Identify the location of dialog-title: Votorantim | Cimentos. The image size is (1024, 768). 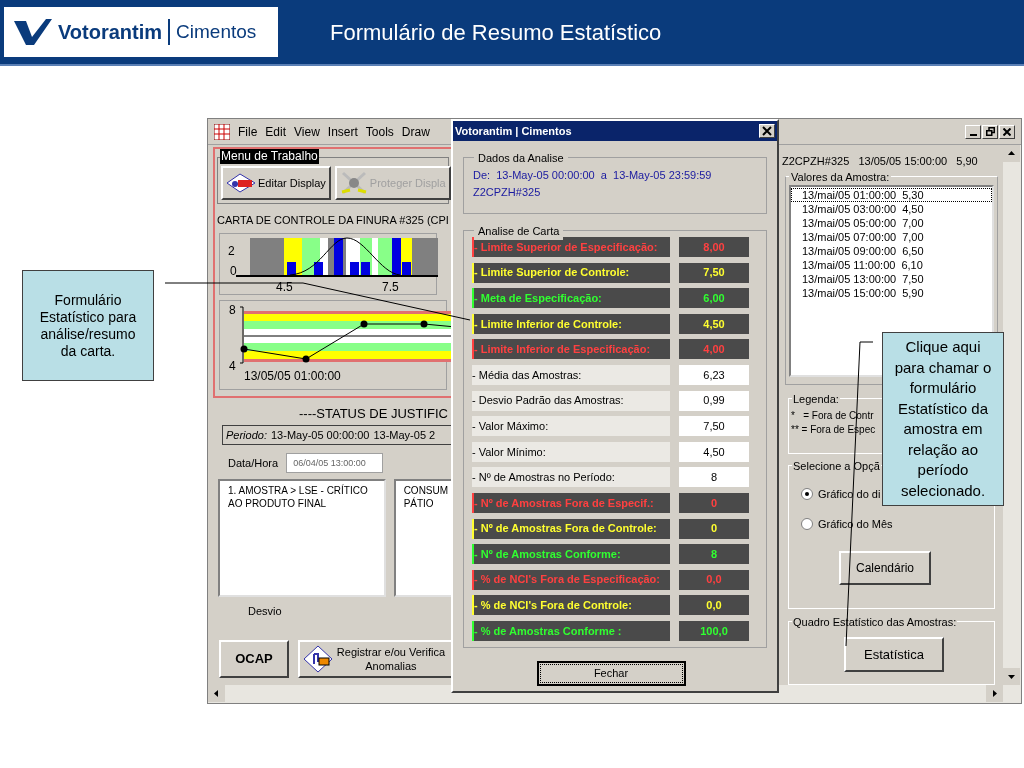
(513, 131).